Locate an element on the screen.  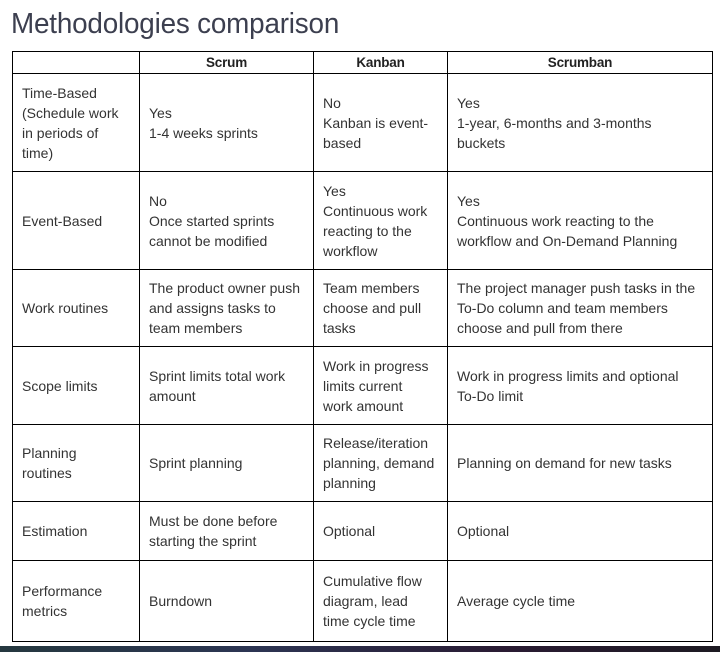
scrum-cell: Burndown is located at coordinates (226, 601).